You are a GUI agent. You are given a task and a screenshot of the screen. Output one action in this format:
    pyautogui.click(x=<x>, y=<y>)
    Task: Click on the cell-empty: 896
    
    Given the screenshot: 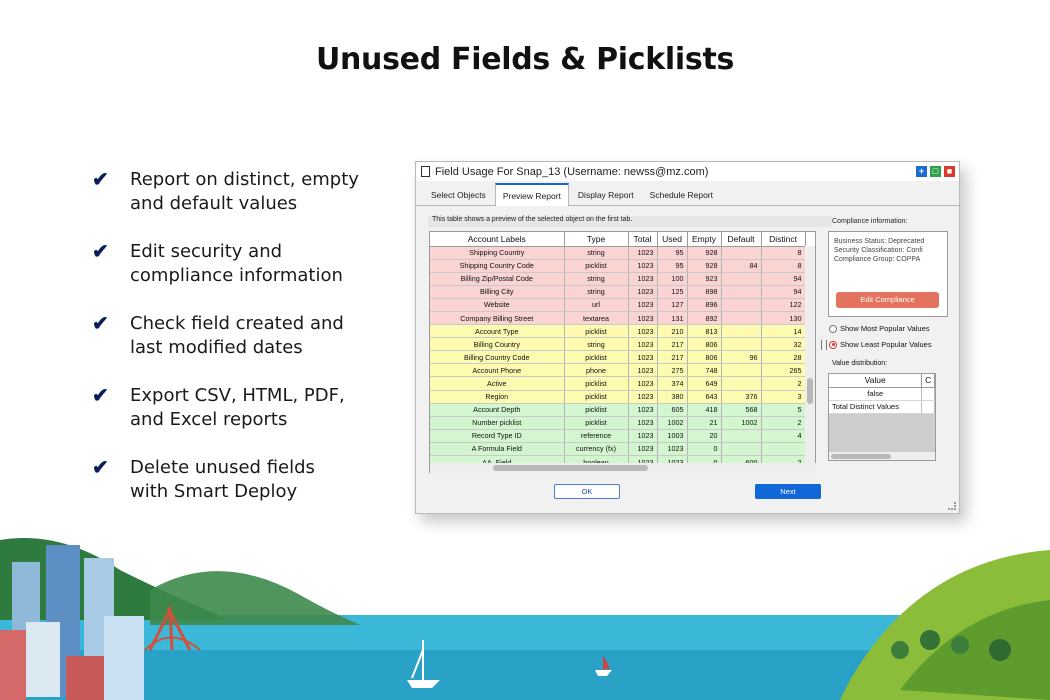 What is the action you would take?
    pyautogui.click(x=704, y=305)
    